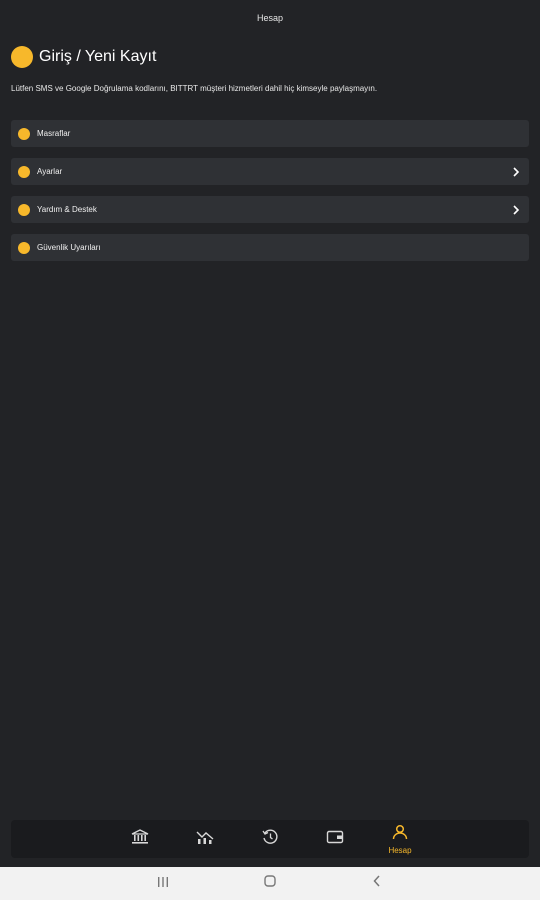 The height and width of the screenshot is (900, 540). Describe the element at coordinates (22, 57) in the screenshot. I see `avatar-dot-icon` at that location.